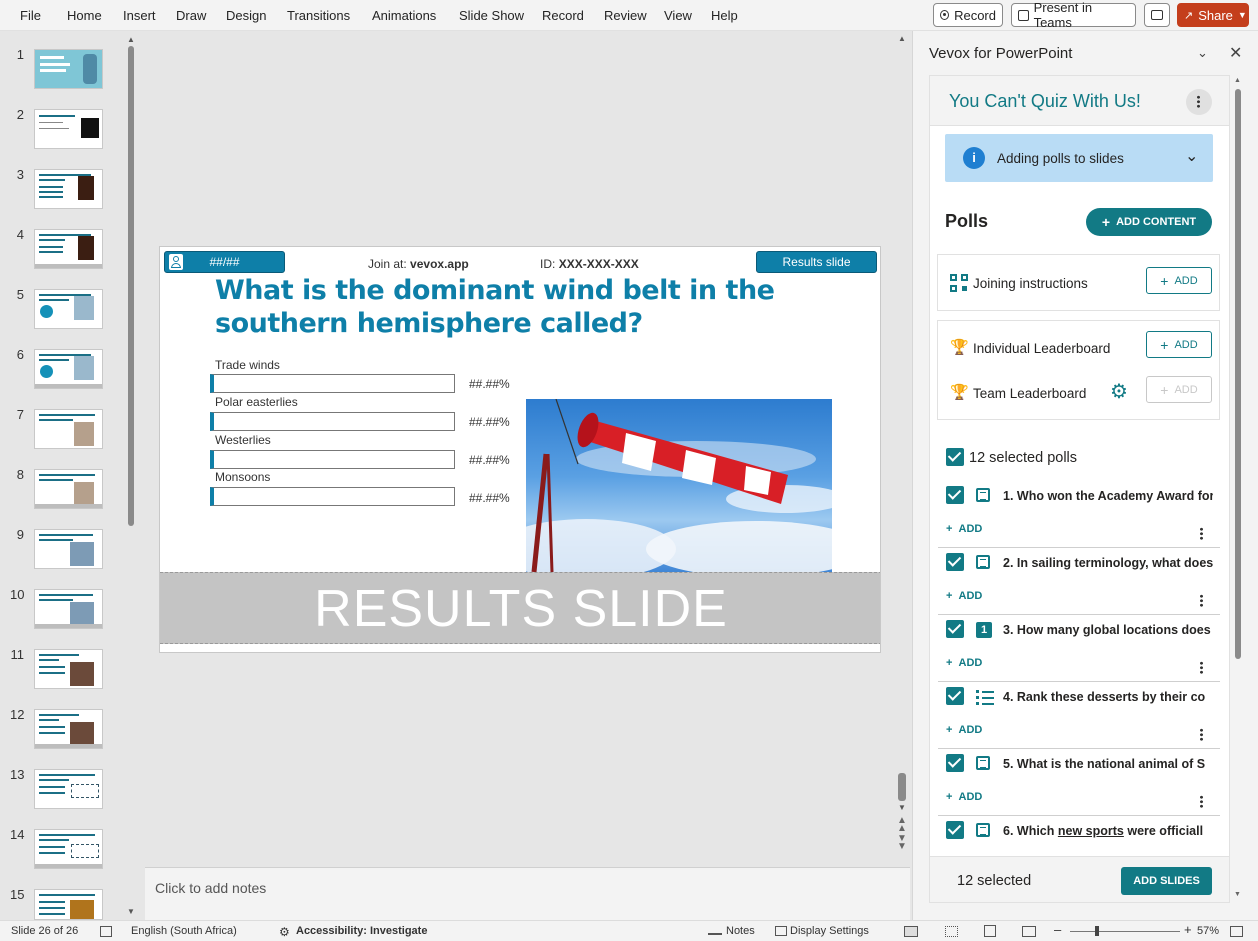 Image resolution: width=1258 pixels, height=941 pixels. Describe the element at coordinates (1202, 53) in the screenshot. I see `chevron-down-icon: ⌄` at that location.